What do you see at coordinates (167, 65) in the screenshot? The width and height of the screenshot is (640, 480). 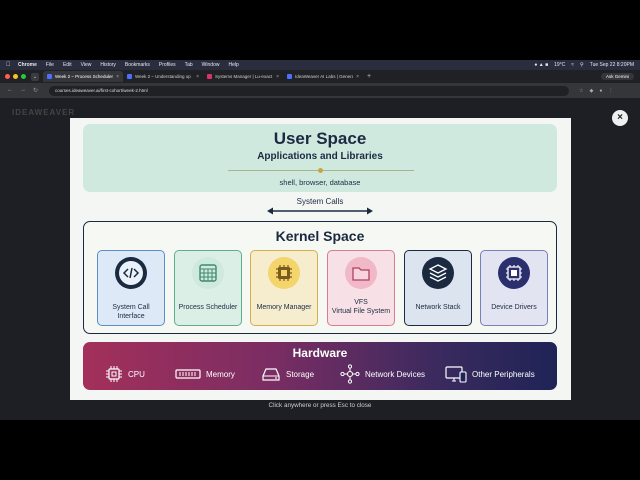 I see `menu-profiles: Profiles` at bounding box center [167, 65].